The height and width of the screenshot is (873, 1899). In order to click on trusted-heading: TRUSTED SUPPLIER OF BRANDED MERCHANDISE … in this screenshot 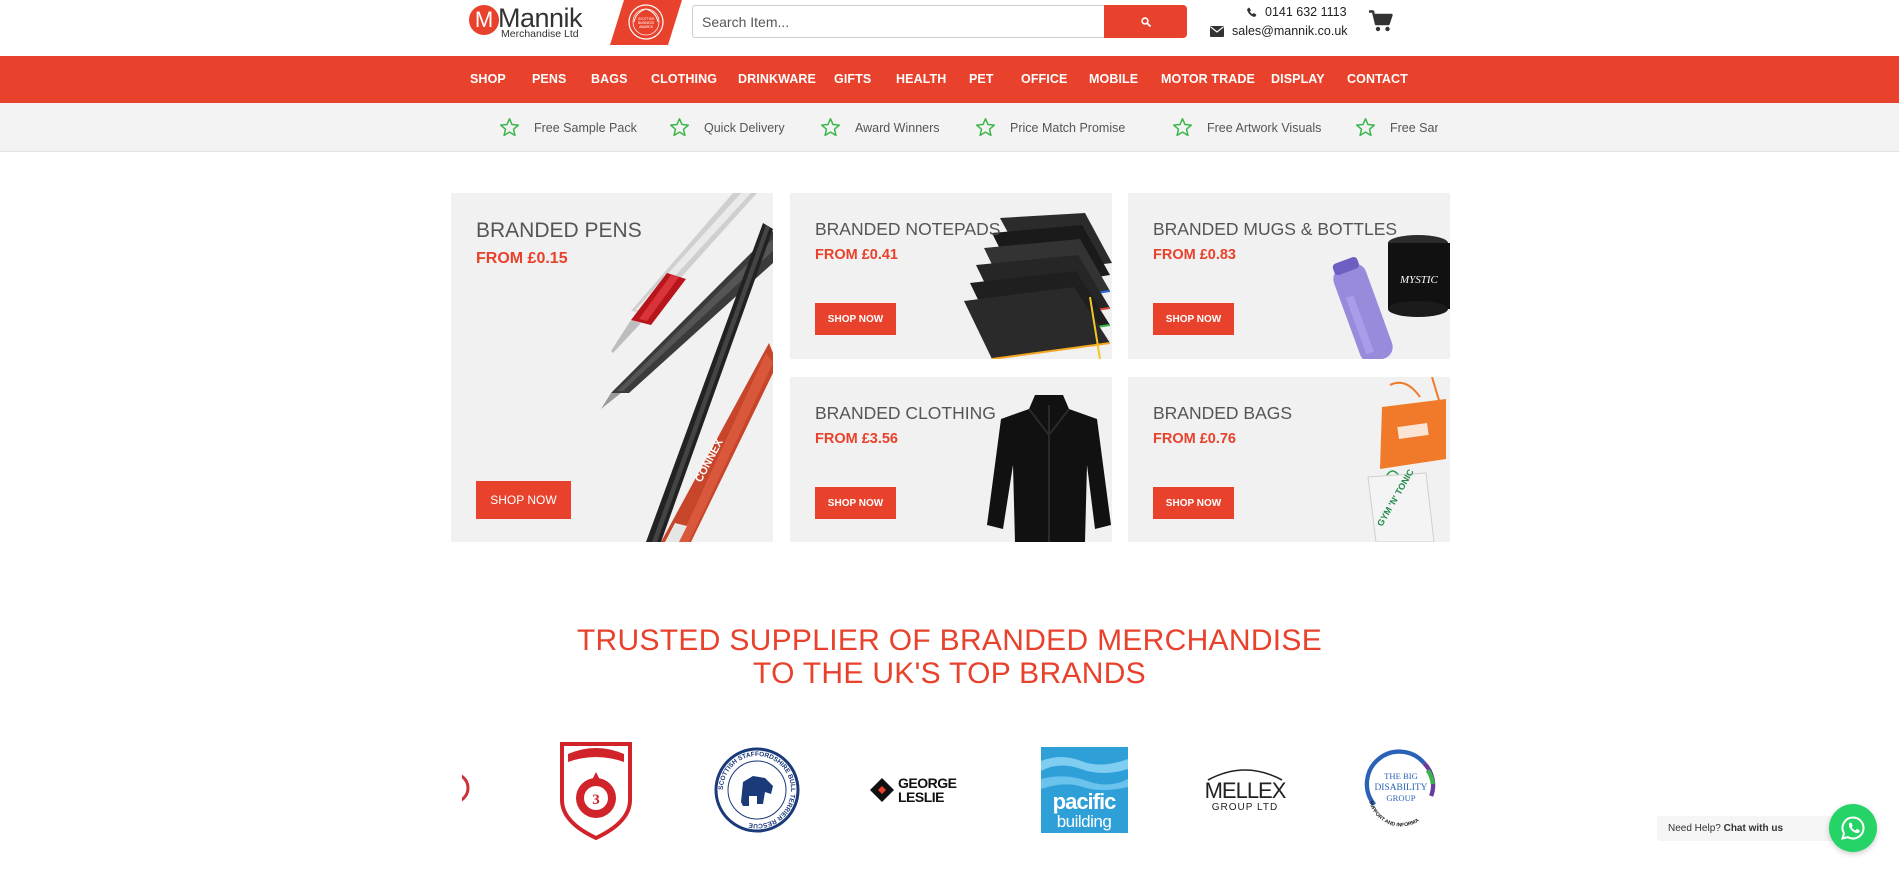, I will do `click(949, 657)`.